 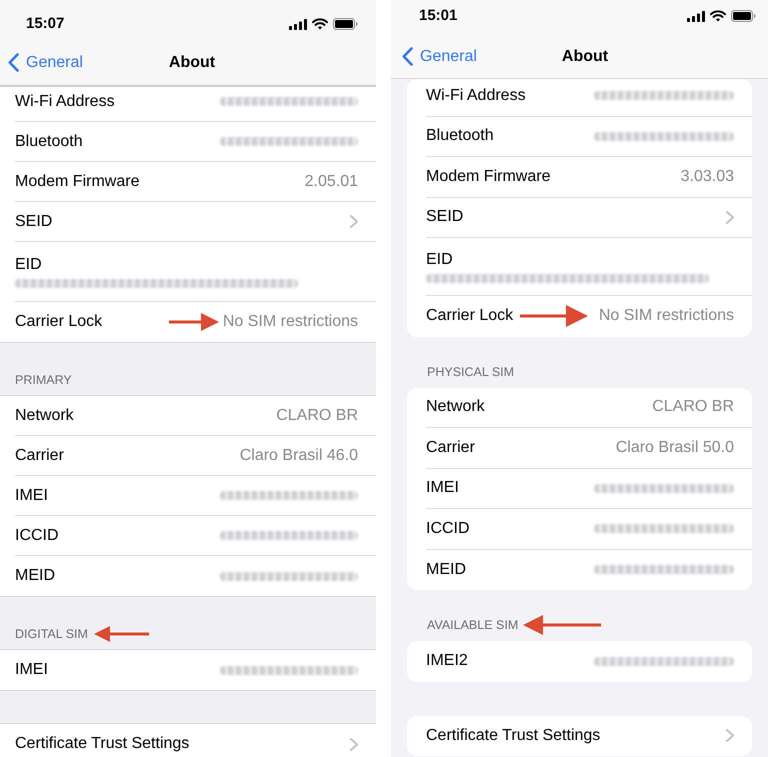 What do you see at coordinates (472, 625) in the screenshot?
I see `section-header: AVAILABLE SIM` at bounding box center [472, 625].